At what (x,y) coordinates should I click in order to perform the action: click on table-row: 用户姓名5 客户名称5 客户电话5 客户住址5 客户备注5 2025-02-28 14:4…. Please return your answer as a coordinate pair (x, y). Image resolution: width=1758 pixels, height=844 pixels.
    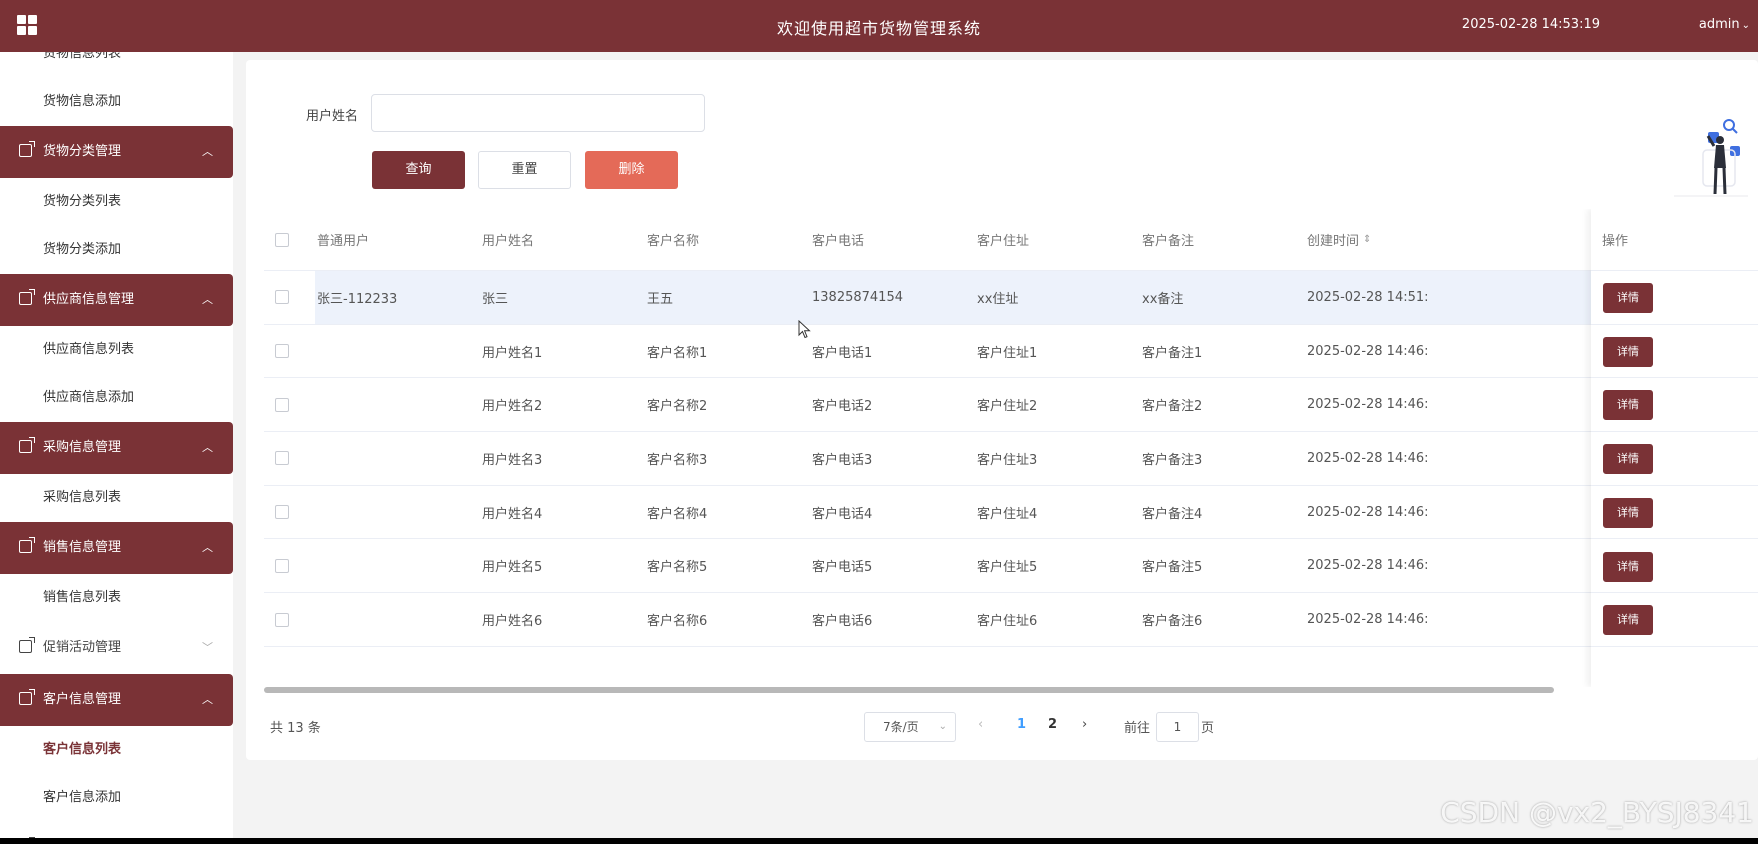
    Looking at the image, I should click on (1011, 566).